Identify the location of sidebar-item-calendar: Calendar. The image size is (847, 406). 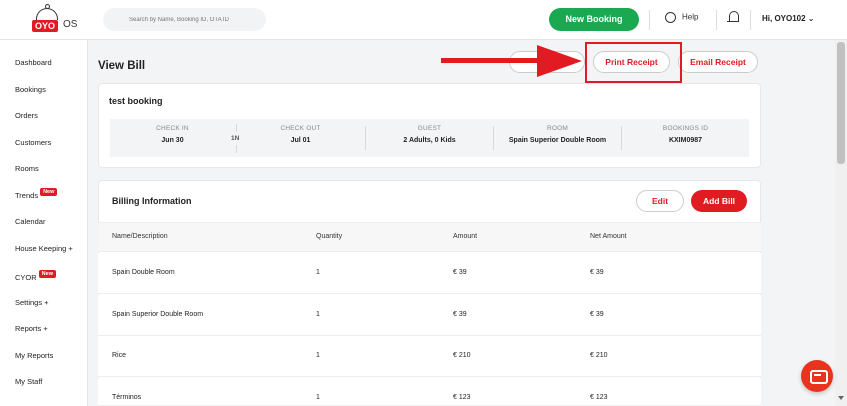
(30, 221).